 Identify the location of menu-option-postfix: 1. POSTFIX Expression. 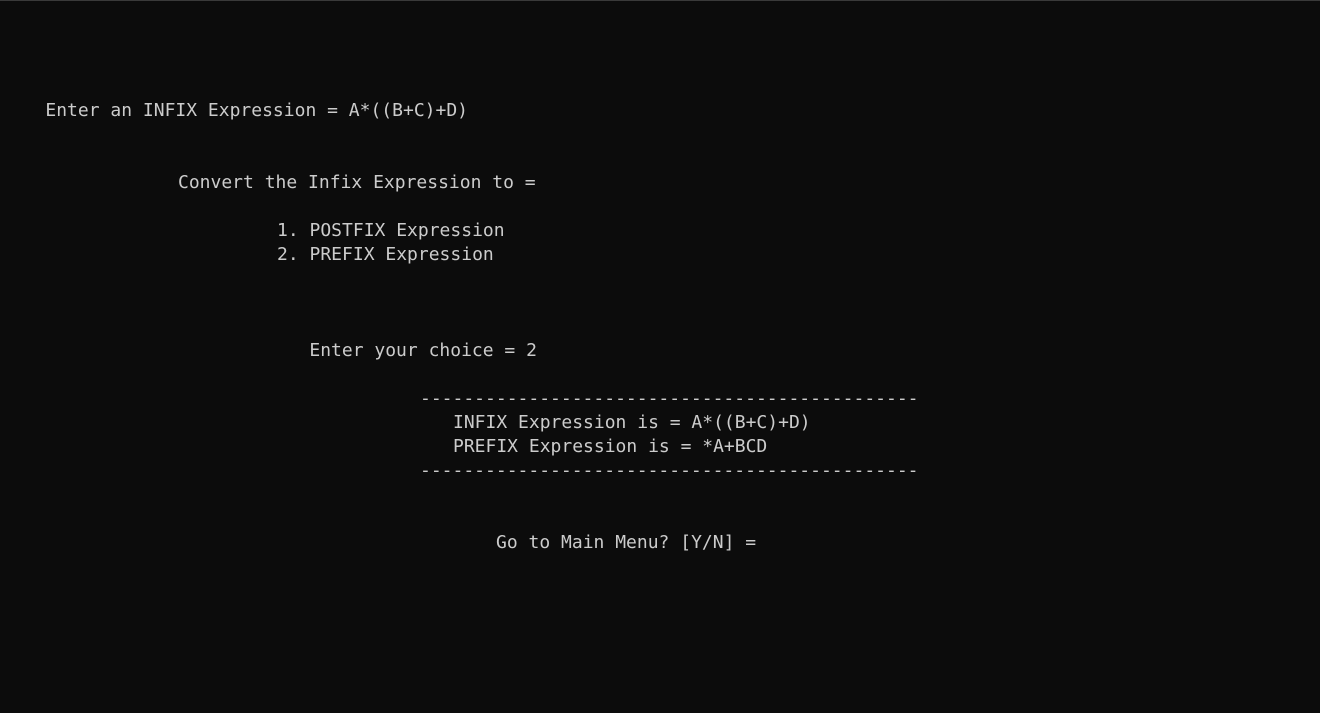
(391, 230).